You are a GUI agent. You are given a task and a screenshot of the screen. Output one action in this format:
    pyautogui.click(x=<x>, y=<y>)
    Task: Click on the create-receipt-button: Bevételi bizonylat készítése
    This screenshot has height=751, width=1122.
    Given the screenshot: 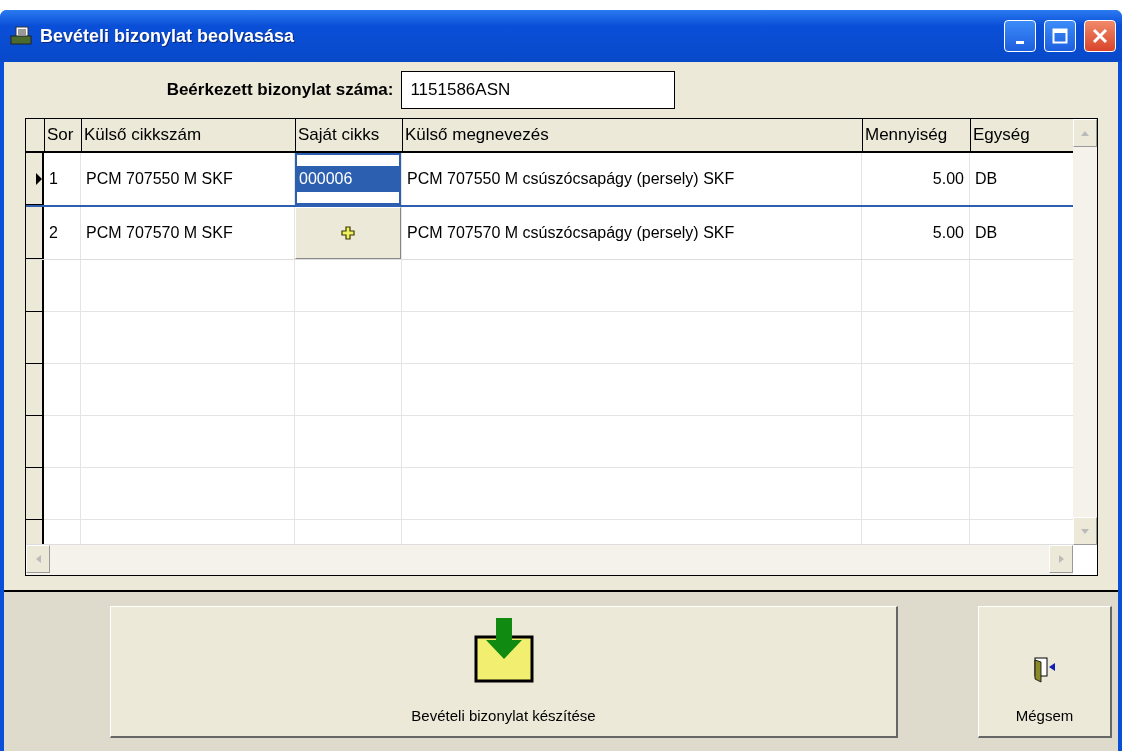 What is the action you would take?
    pyautogui.click(x=504, y=671)
    